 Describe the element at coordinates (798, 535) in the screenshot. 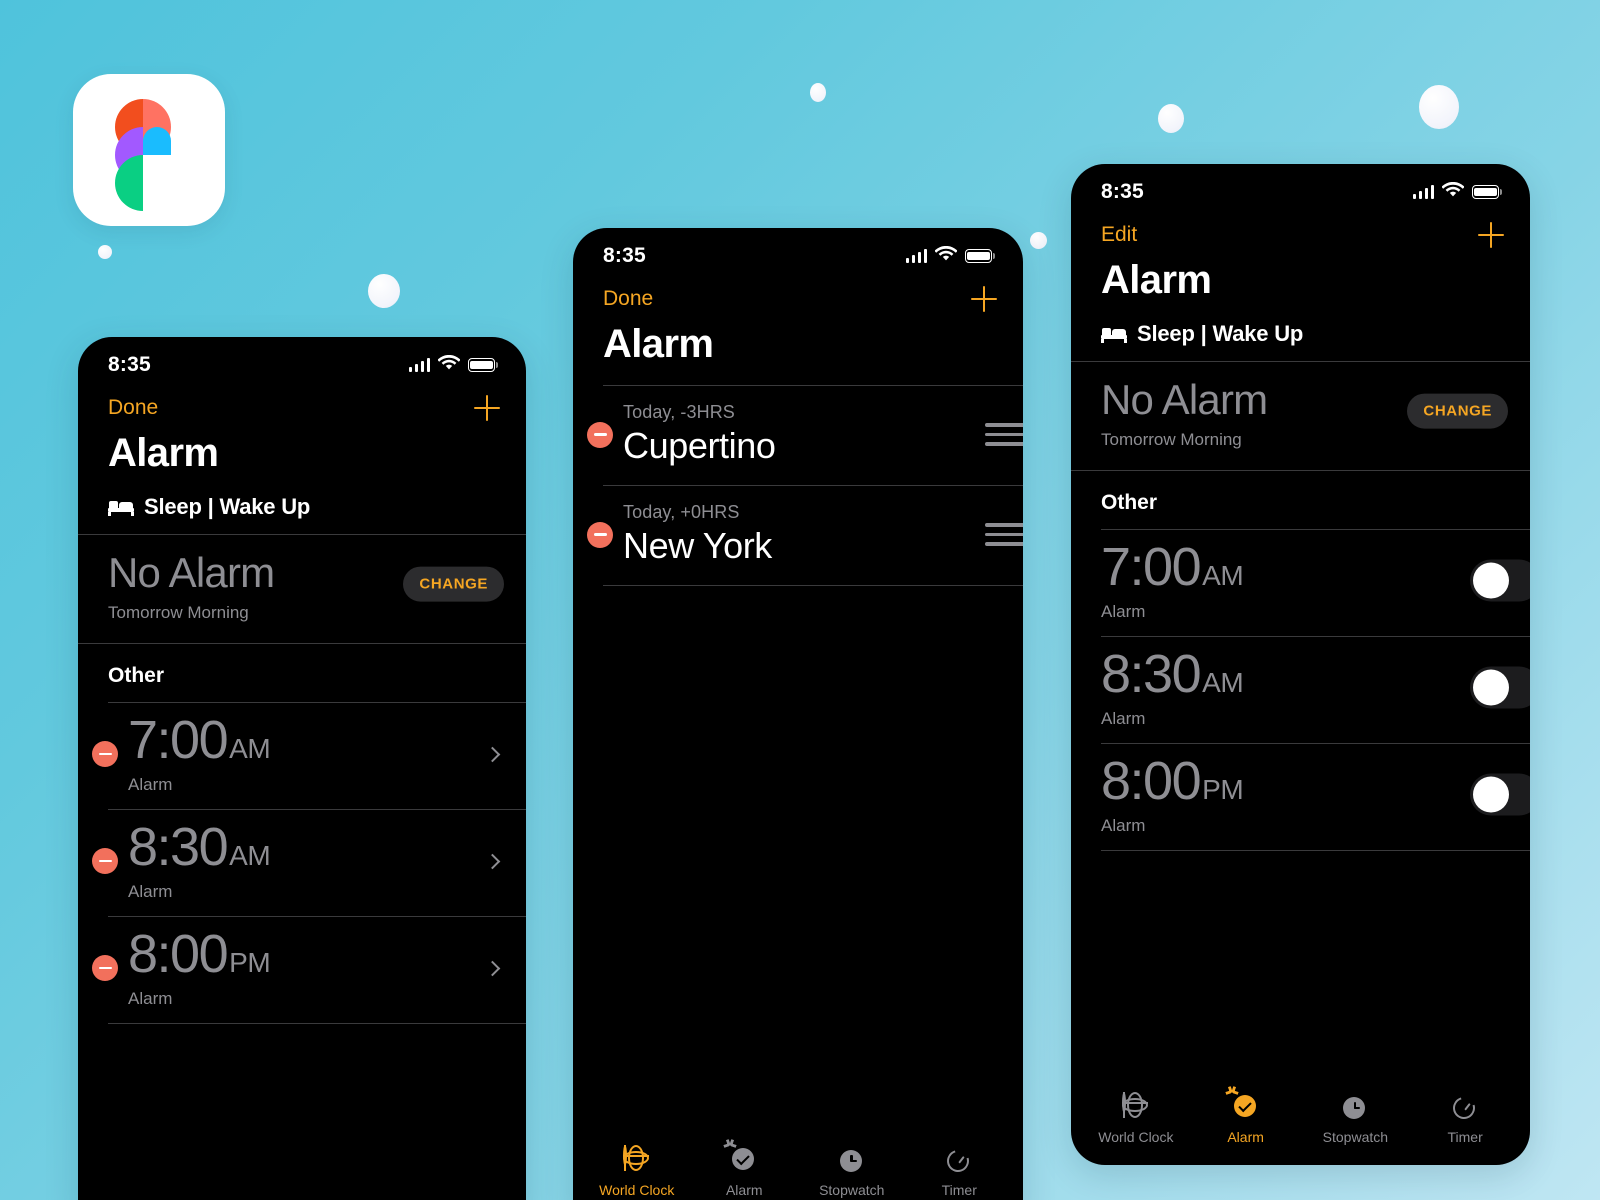

I see `list-item: Today, +0HRS New York` at that location.